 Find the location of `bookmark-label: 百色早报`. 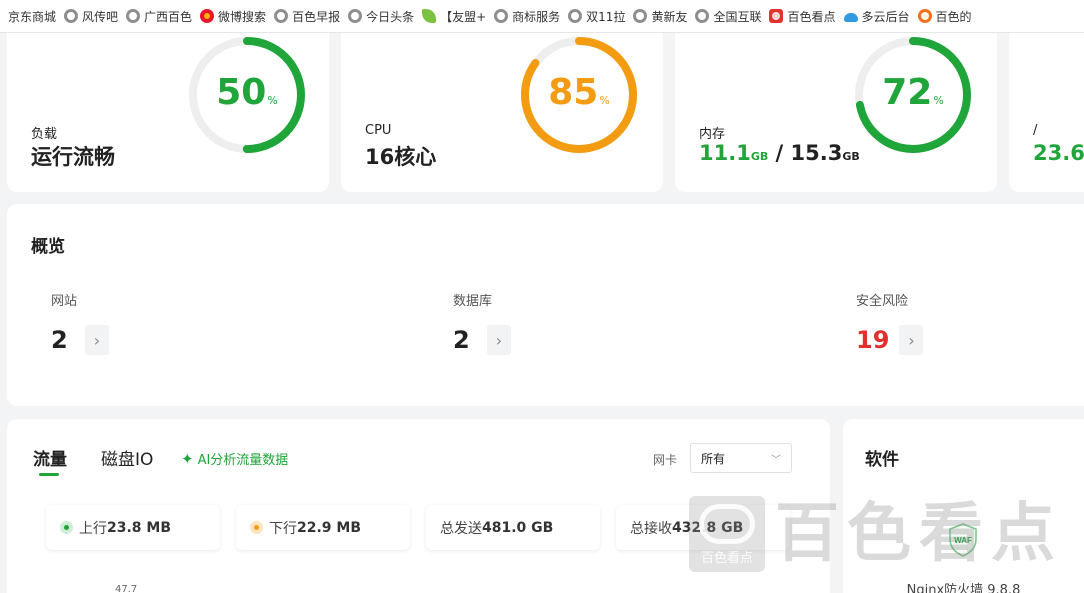

bookmark-label: 百色早报 is located at coordinates (316, 16).